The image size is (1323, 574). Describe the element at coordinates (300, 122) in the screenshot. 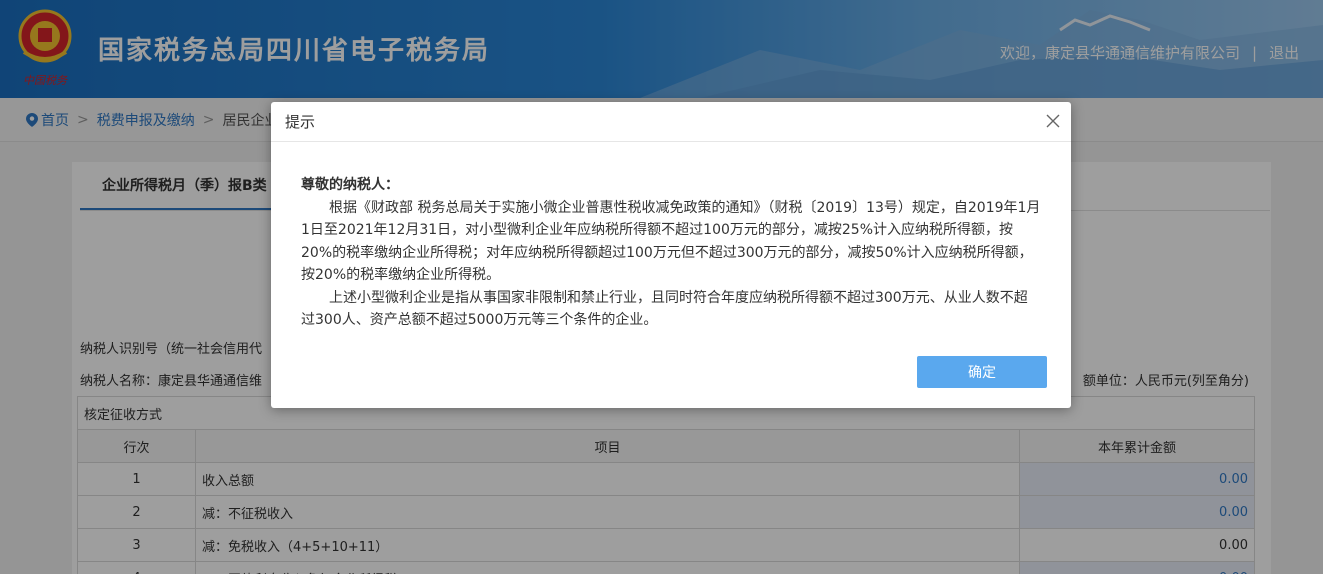

I see `dialog-title: 提示` at that location.